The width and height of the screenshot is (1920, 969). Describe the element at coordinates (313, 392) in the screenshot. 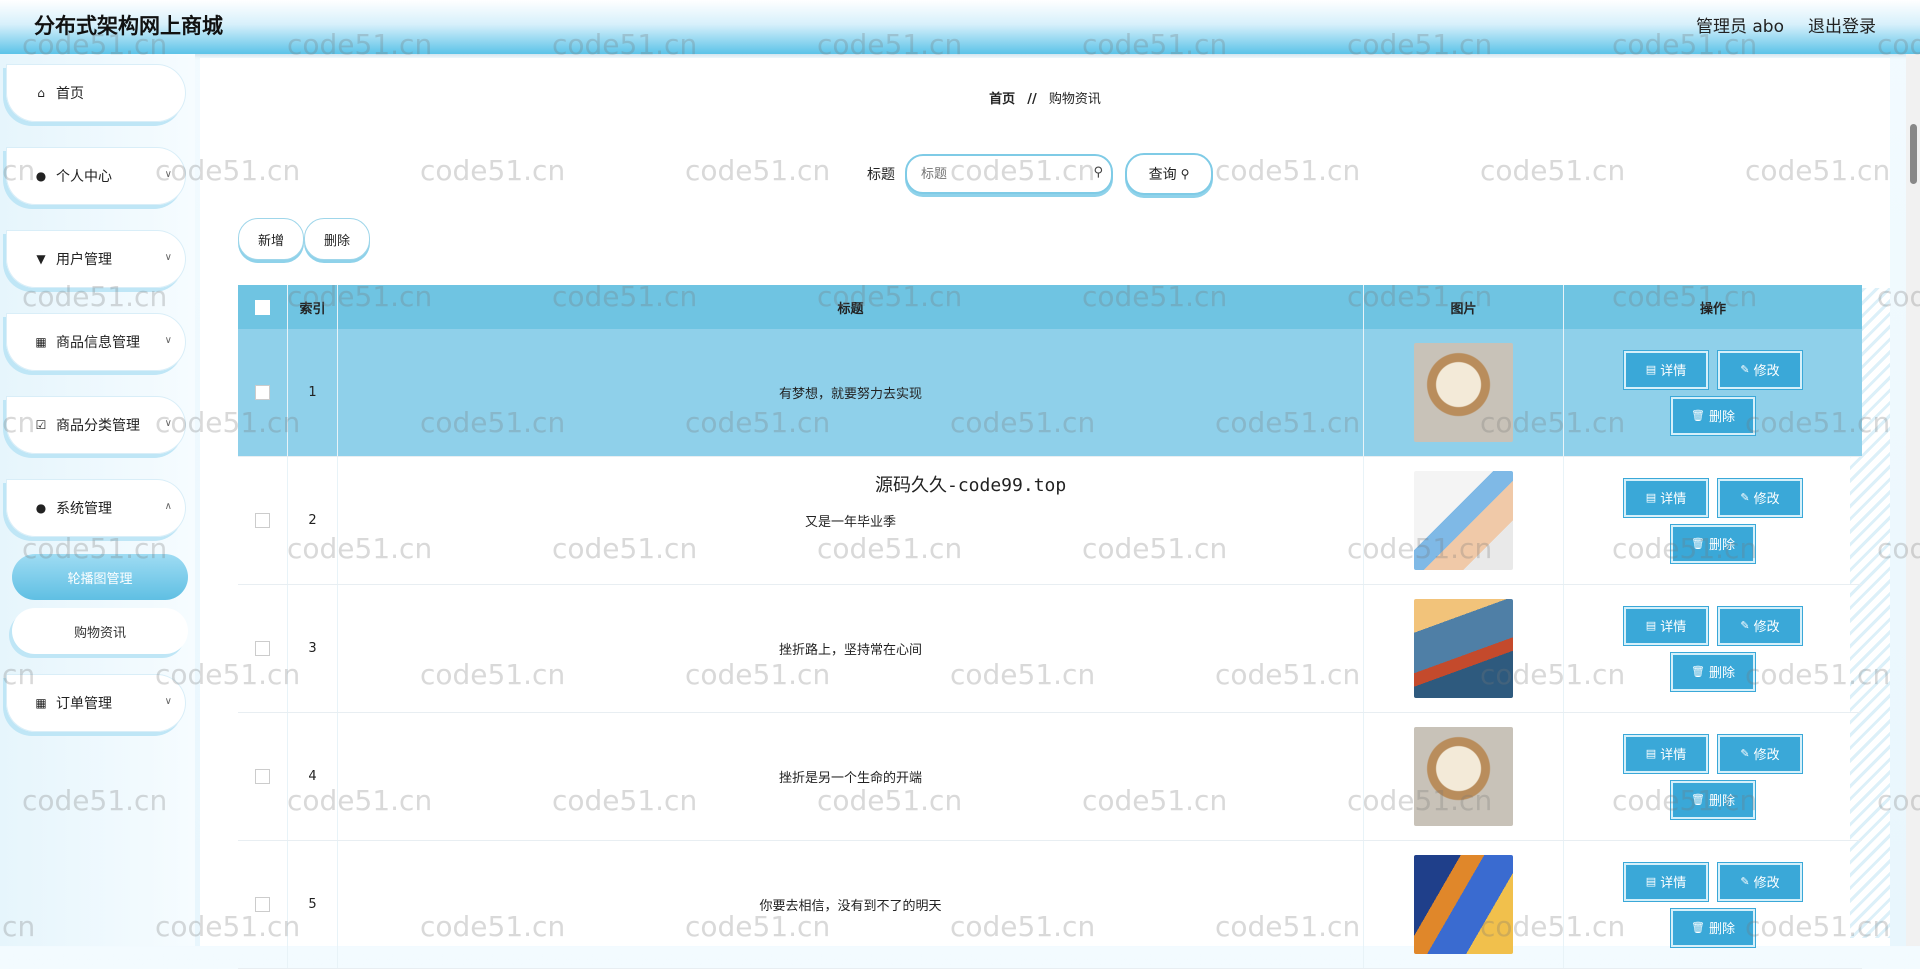

I see `row-index: 1` at that location.